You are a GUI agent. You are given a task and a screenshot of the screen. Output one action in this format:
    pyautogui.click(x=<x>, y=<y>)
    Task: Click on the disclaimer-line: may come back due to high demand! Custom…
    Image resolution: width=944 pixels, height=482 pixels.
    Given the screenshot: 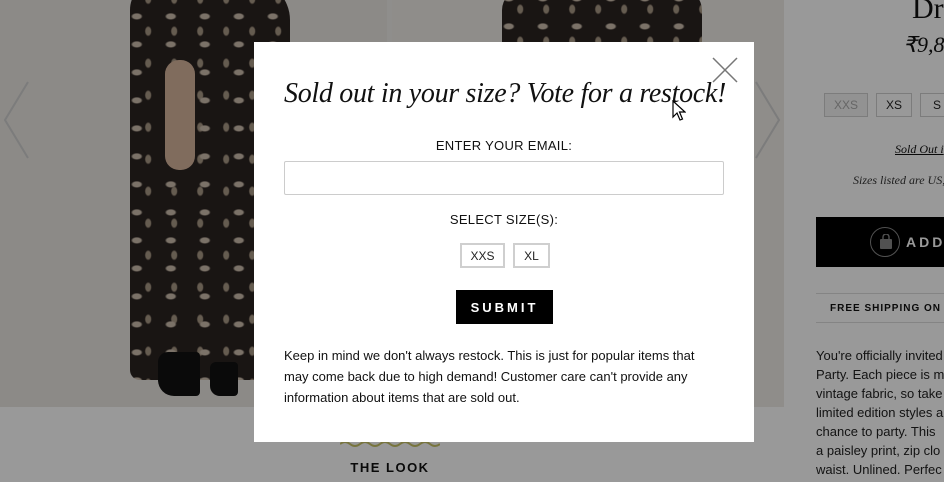 What is the action you would take?
    pyautogui.click(x=486, y=376)
    